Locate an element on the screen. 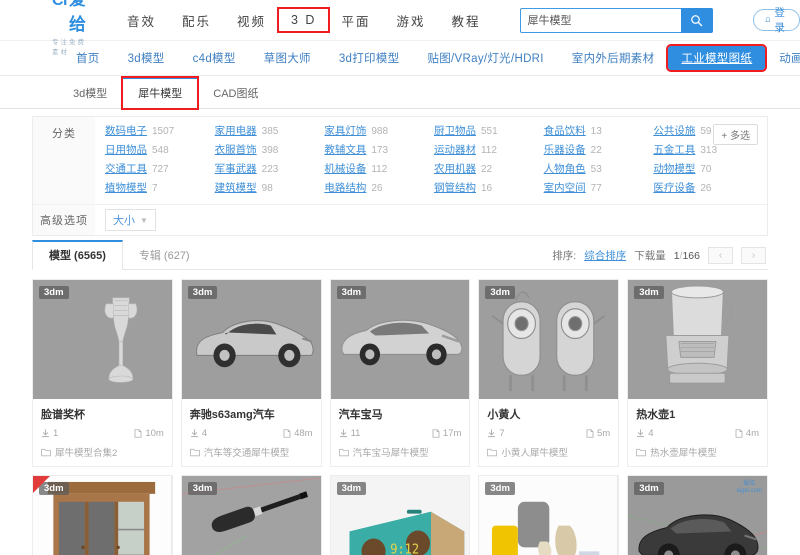 The image size is (800, 555). tab-cad-drawing: CAD图纸 is located at coordinates (235, 93).